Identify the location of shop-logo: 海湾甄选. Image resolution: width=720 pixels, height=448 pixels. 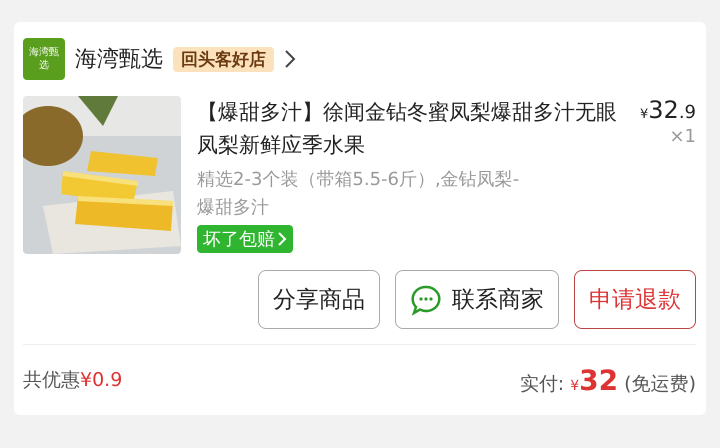
(44, 59).